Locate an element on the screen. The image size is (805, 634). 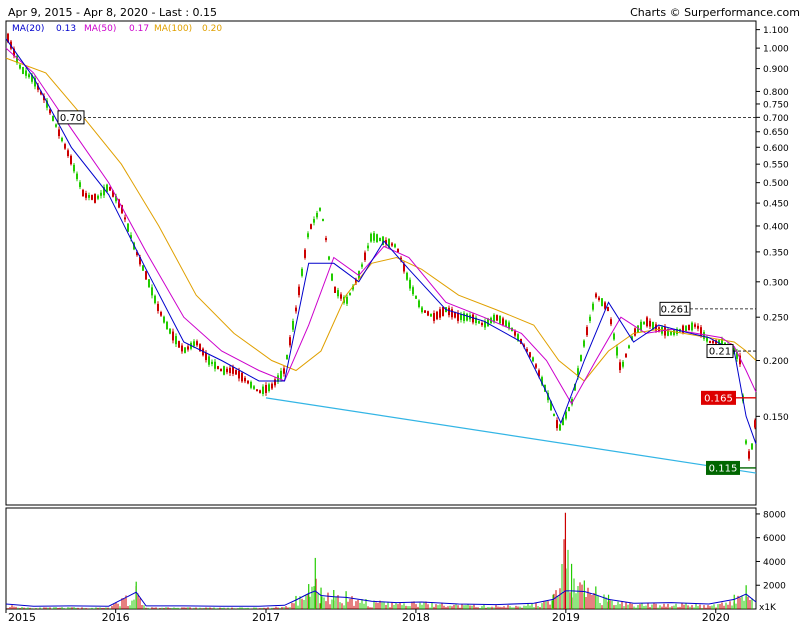
y-tick-label: 0.750 is located at coordinates (776, 105).